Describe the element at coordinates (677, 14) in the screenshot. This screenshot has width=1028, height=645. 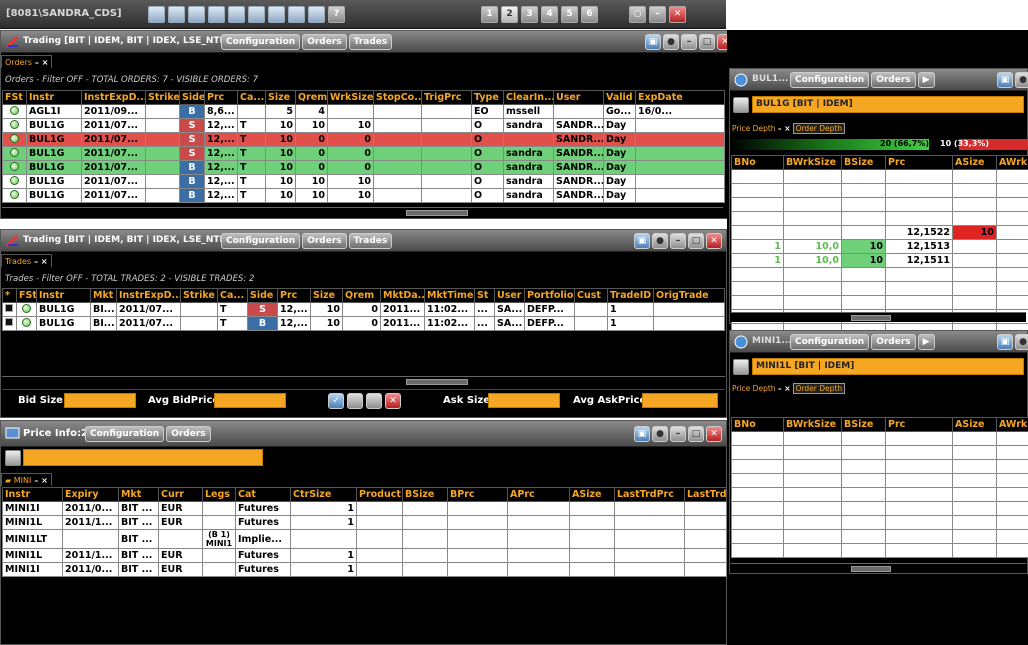
I see `close-button: ✕` at that location.